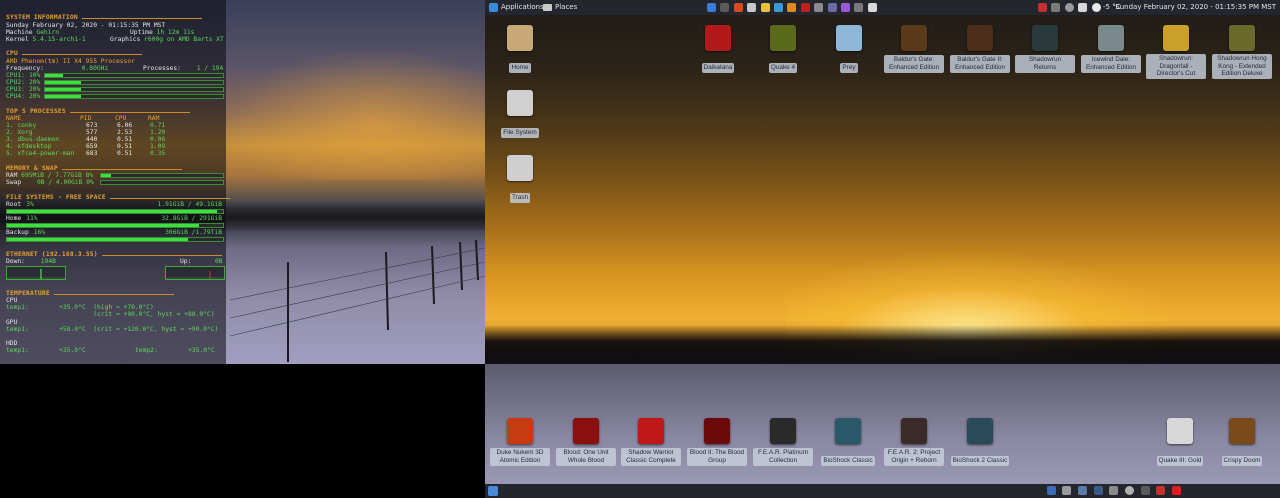 This screenshot has height=498, width=1280. Describe the element at coordinates (1111, 49) in the screenshot. I see `icewind-dale-shortcut: Icewind Dale: Enhanced Edition` at that location.